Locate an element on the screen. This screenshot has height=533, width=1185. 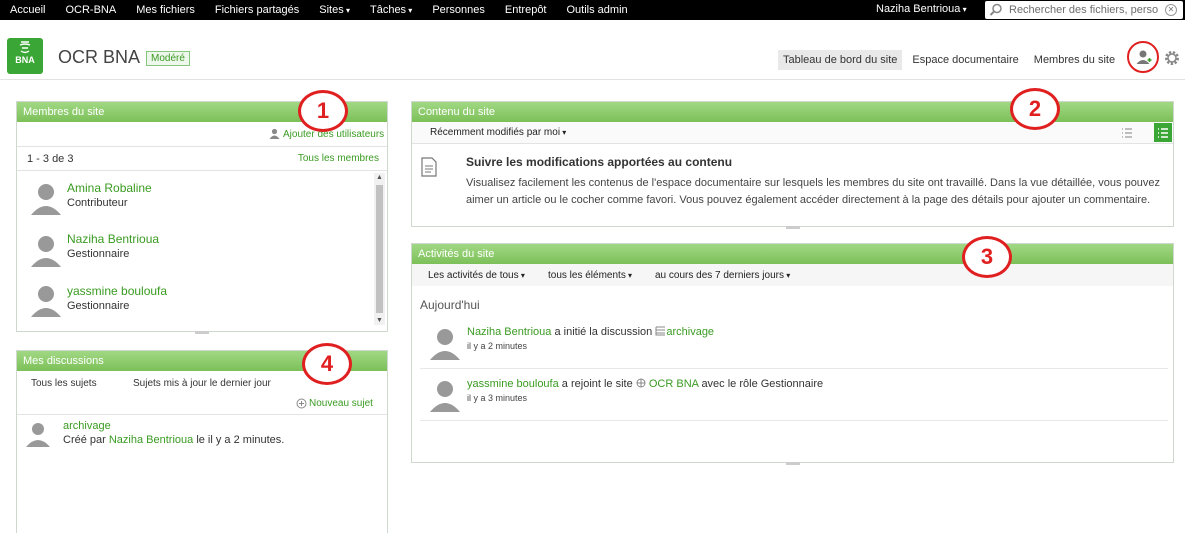
user-icon is located at coordinates (274, 133).